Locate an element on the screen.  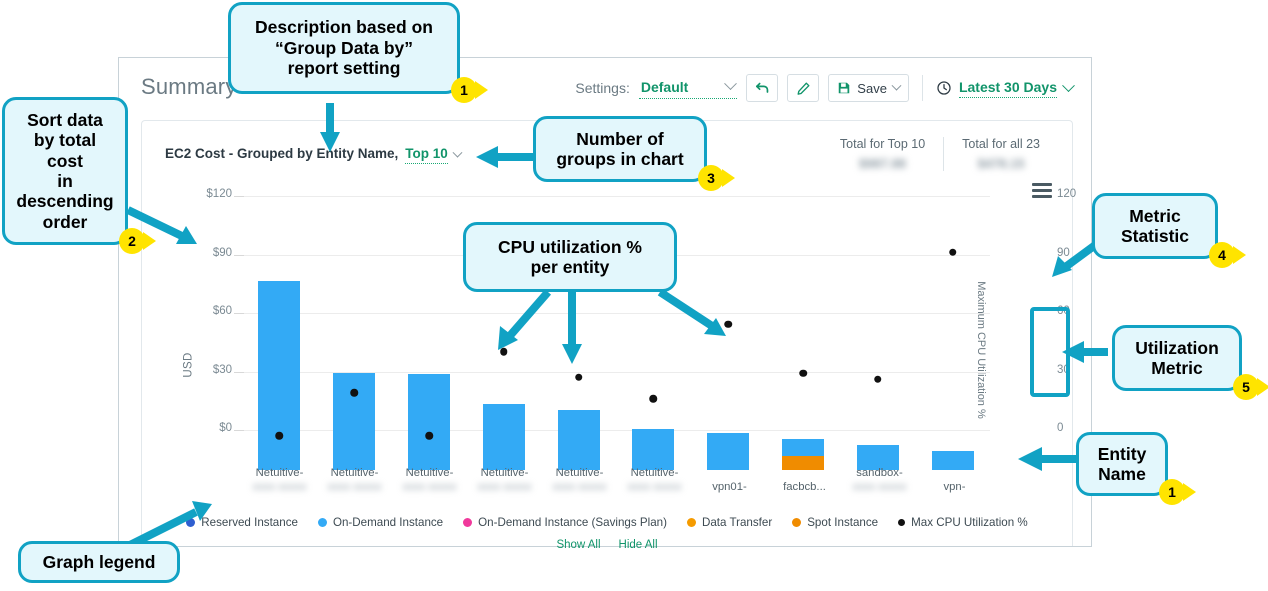
callout-badge: 3 is located at coordinates (711, 178).